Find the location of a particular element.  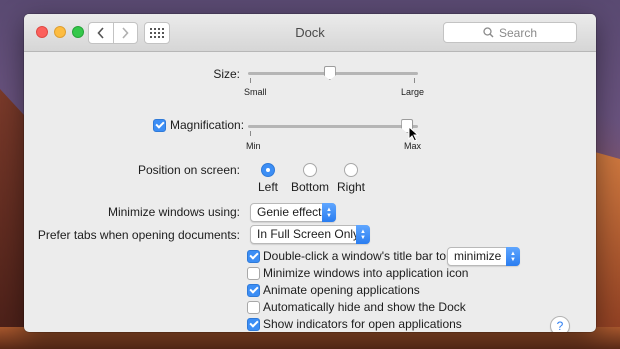

minimize-into-icon-label: Minimize windows into application icon is located at coordinates (366, 273).